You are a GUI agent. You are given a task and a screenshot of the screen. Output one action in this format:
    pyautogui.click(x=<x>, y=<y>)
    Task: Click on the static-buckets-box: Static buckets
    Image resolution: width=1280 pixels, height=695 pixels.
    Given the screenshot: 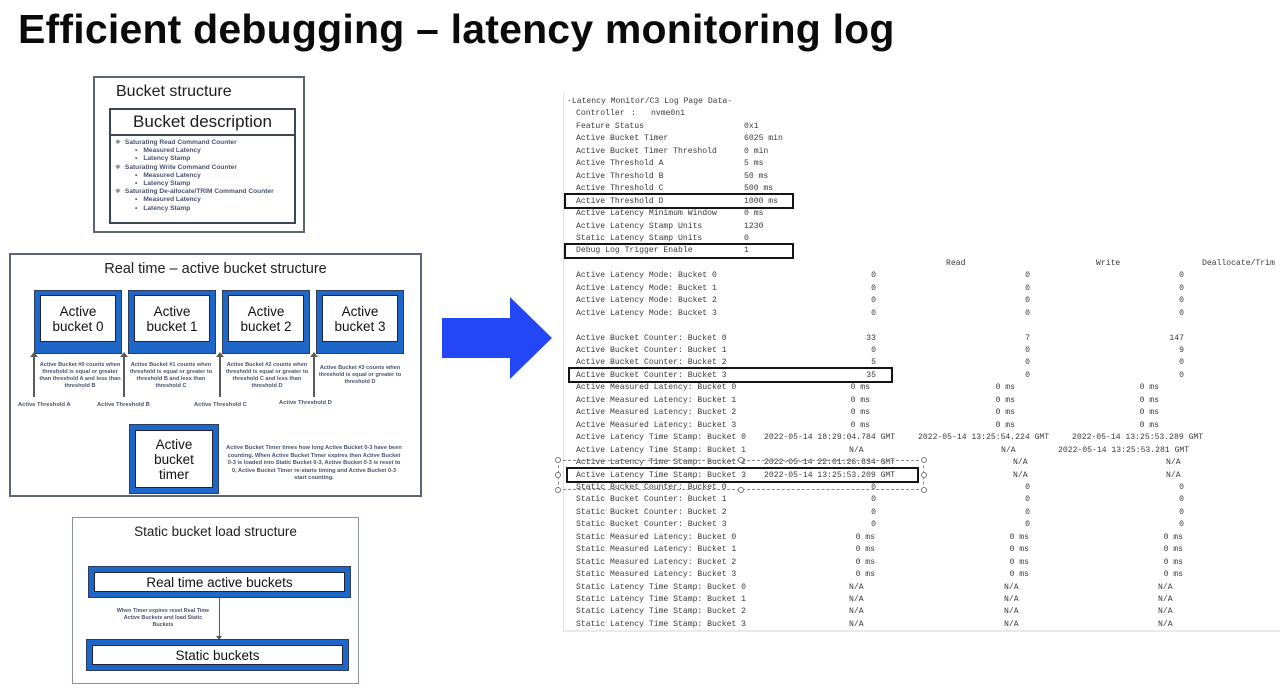 What is the action you would take?
    pyautogui.click(x=217, y=655)
    